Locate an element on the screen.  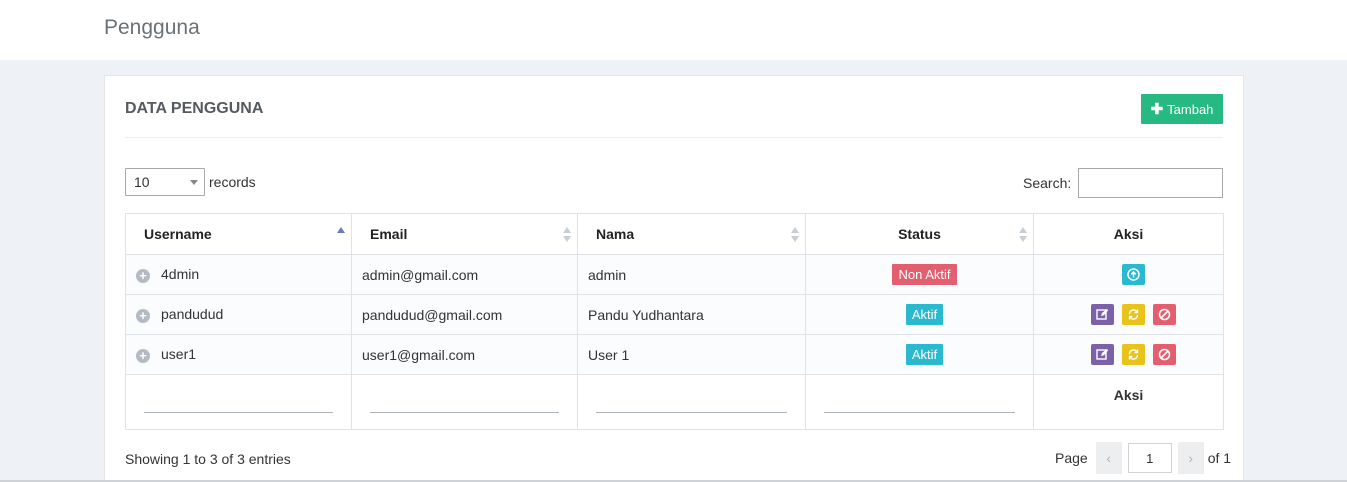
username-cell: + pandudud is located at coordinates (238, 314).